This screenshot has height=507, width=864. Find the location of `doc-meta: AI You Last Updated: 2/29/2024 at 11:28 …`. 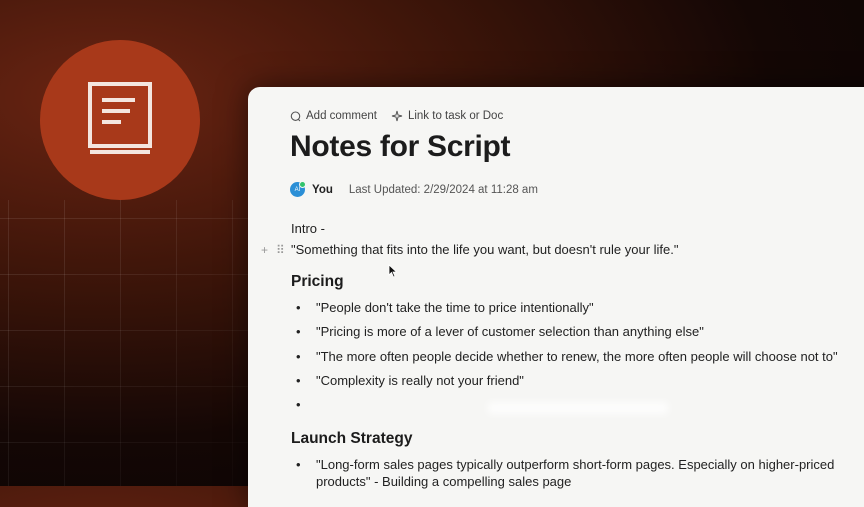

doc-meta: AI You Last Updated: 2/29/2024 at 11:28 … is located at coordinates (414, 189).